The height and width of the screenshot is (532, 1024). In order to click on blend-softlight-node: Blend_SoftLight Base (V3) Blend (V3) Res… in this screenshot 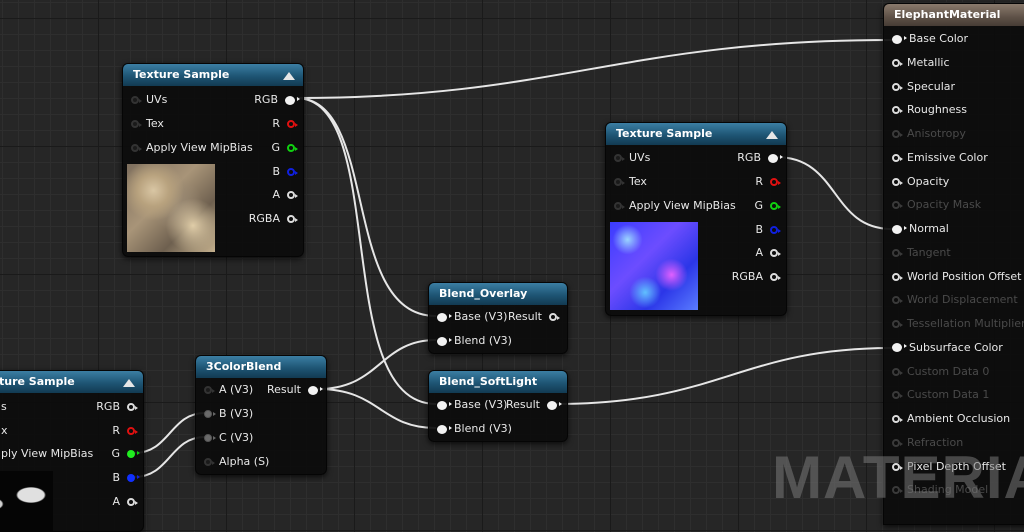, I will do `click(498, 406)`.